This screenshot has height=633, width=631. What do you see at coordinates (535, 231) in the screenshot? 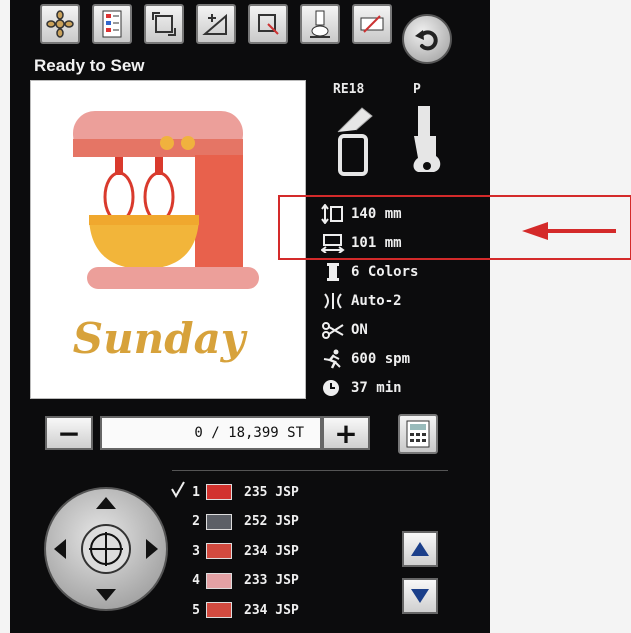
I see `arrow-head-icon` at bounding box center [535, 231].